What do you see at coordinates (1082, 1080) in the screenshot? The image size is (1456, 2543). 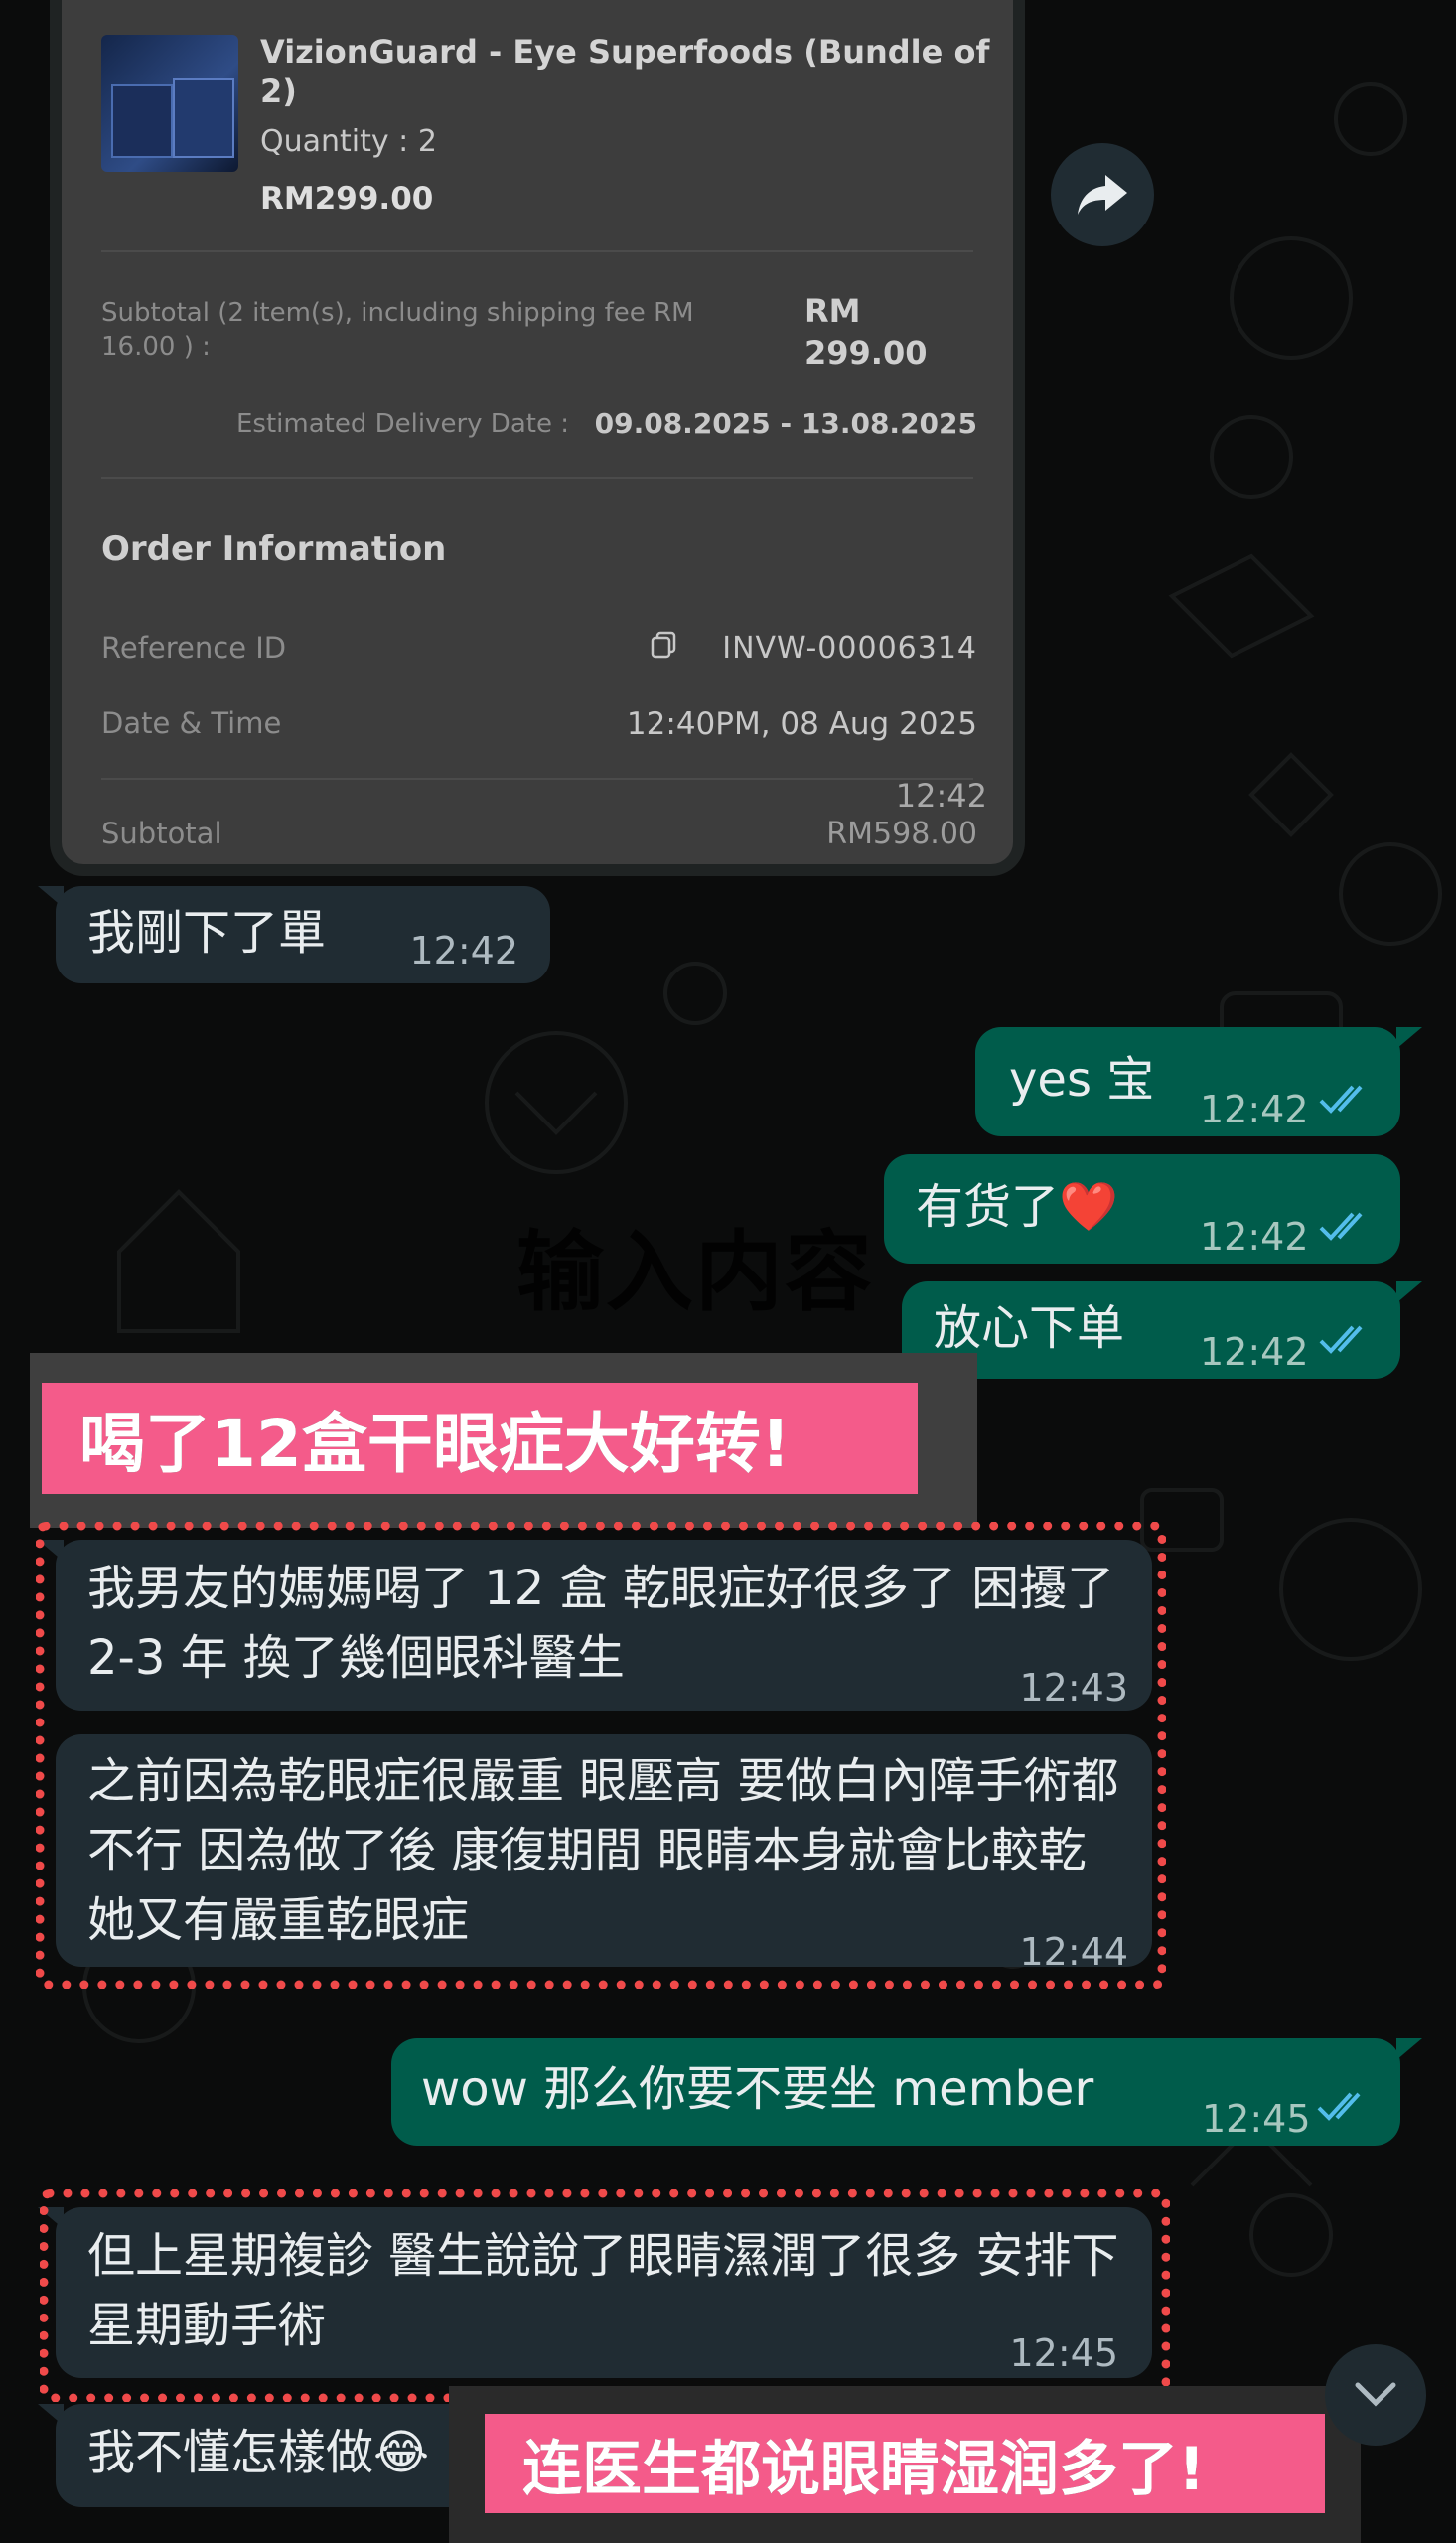 I see `message-text: yes 宝` at bounding box center [1082, 1080].